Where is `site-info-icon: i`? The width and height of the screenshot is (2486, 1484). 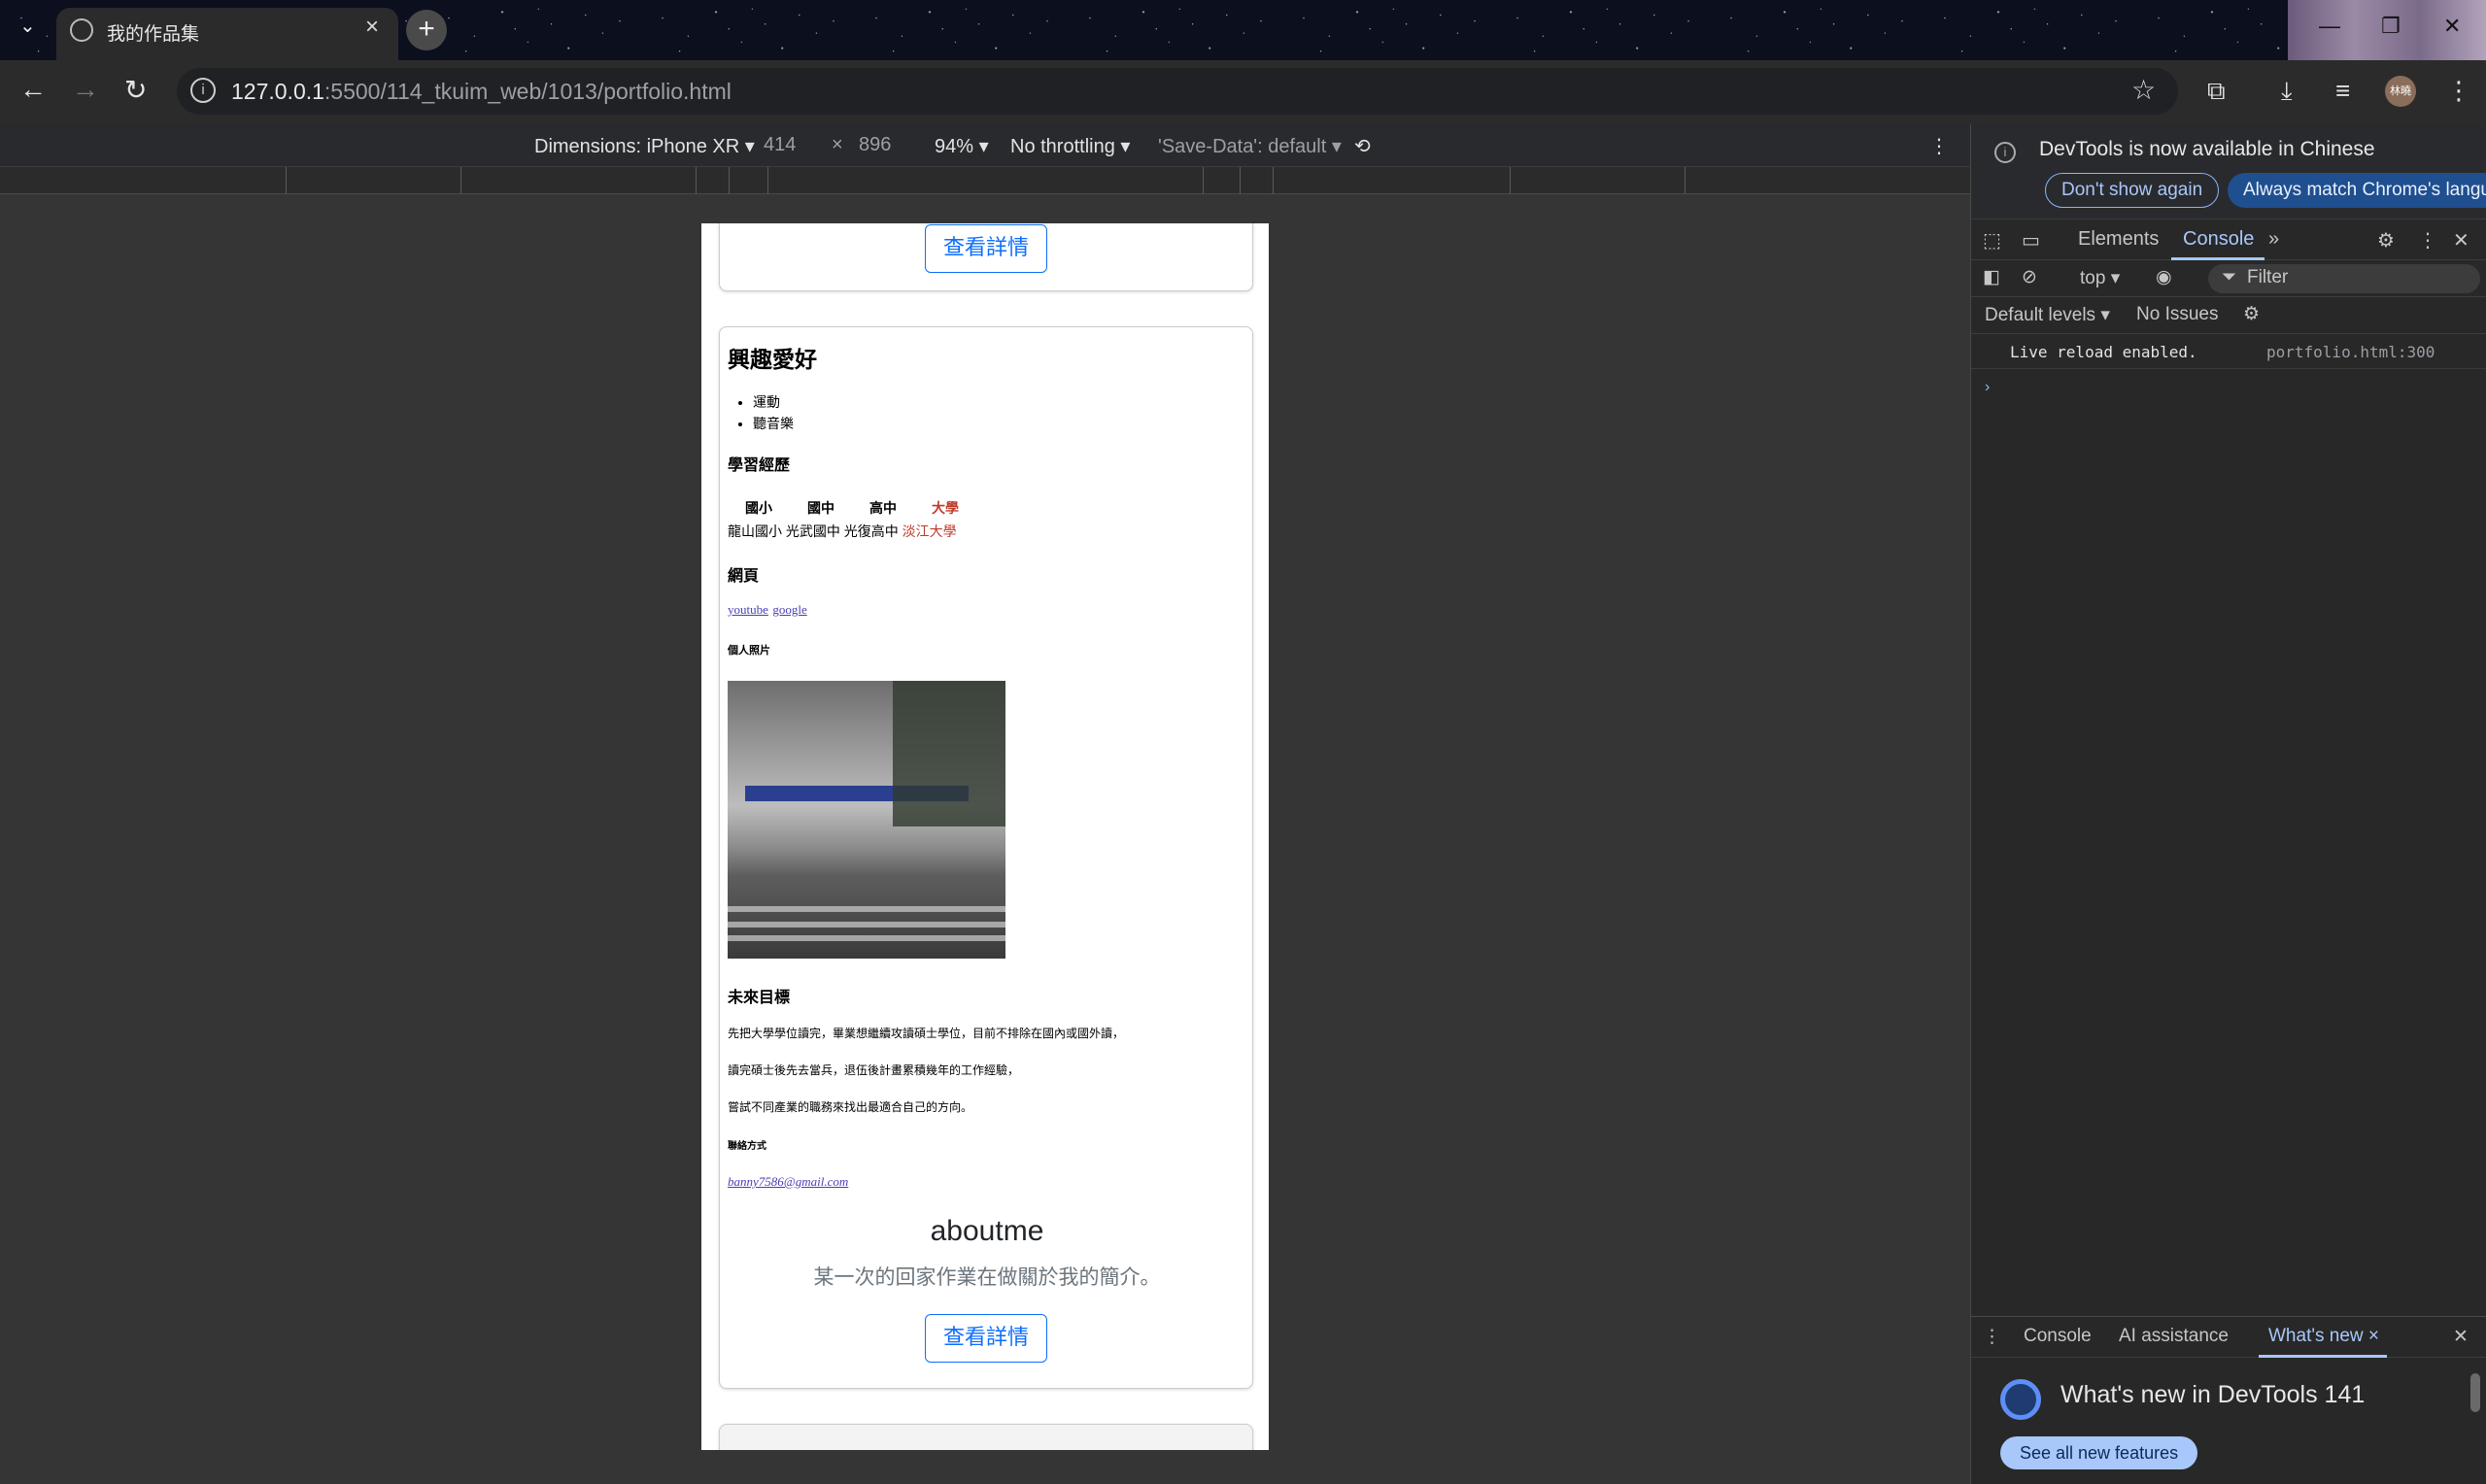 site-info-icon: i is located at coordinates (203, 90).